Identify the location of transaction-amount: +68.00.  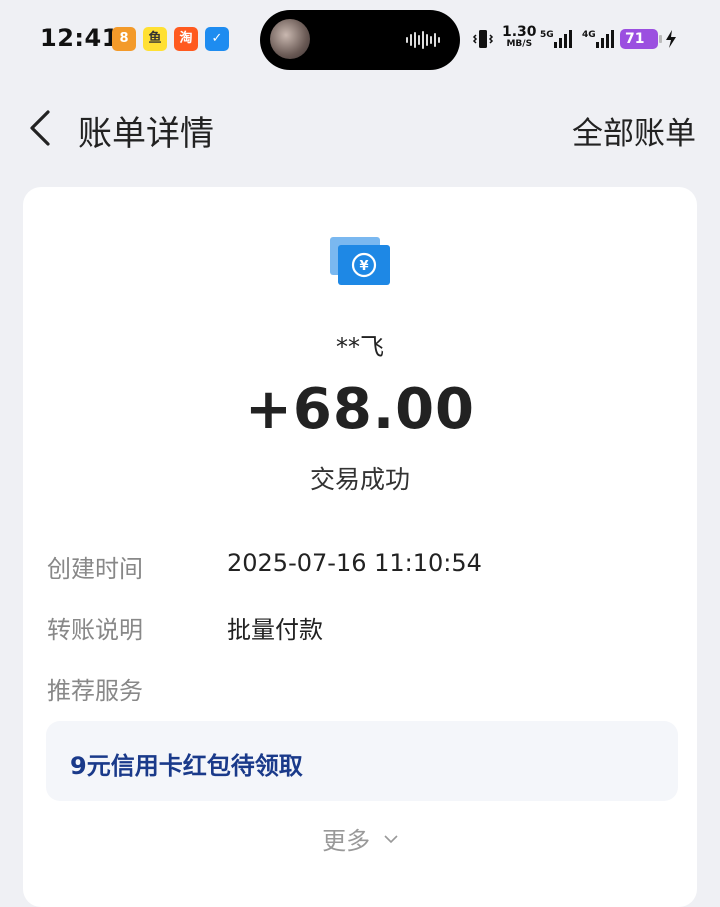
(360, 409).